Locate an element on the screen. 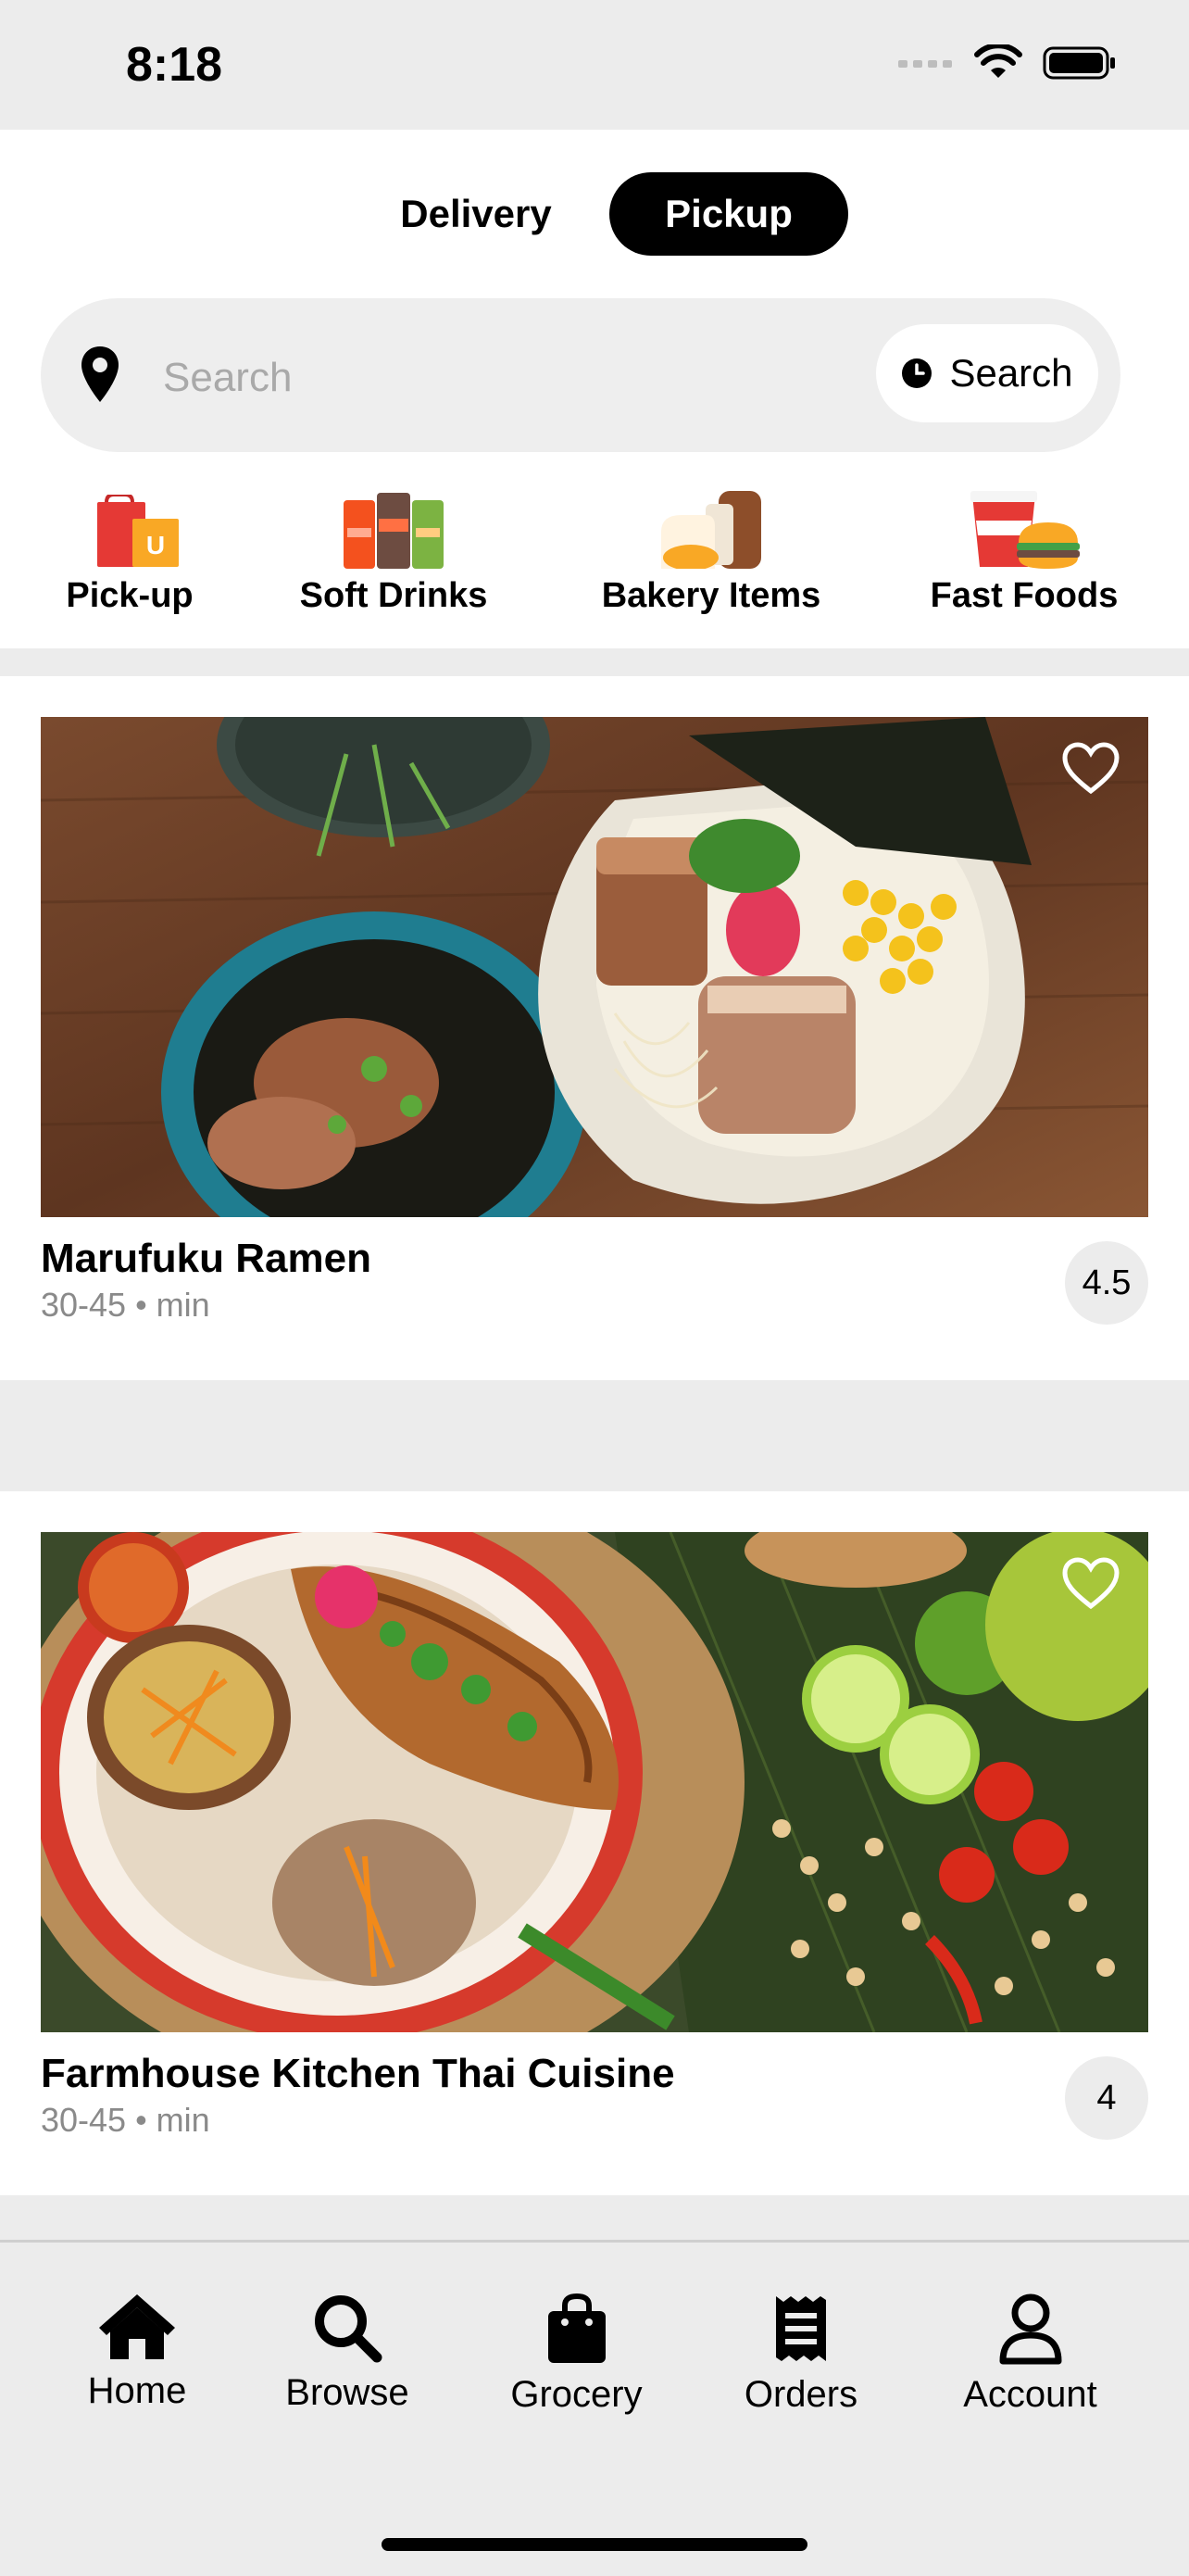 The width and height of the screenshot is (1189, 2576). restaurant-name: Marufuku Ramen is located at coordinates (206, 1258).